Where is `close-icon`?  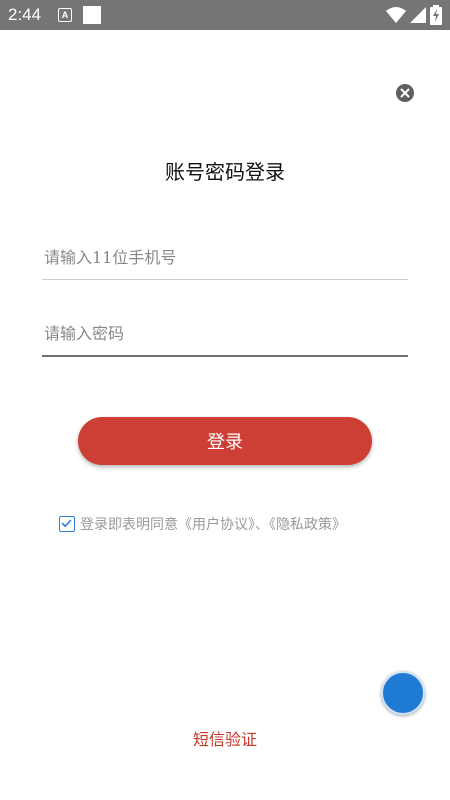 close-icon is located at coordinates (405, 93).